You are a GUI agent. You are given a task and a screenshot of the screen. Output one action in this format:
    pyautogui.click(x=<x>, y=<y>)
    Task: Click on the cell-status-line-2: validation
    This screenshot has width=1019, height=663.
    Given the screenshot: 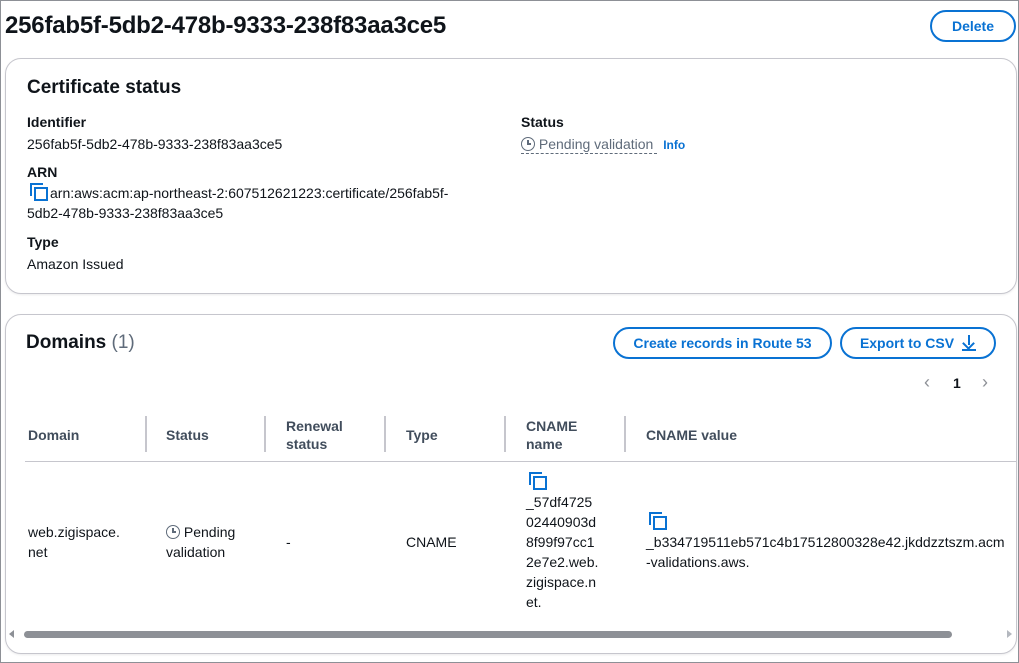 What is the action you would take?
    pyautogui.click(x=196, y=552)
    